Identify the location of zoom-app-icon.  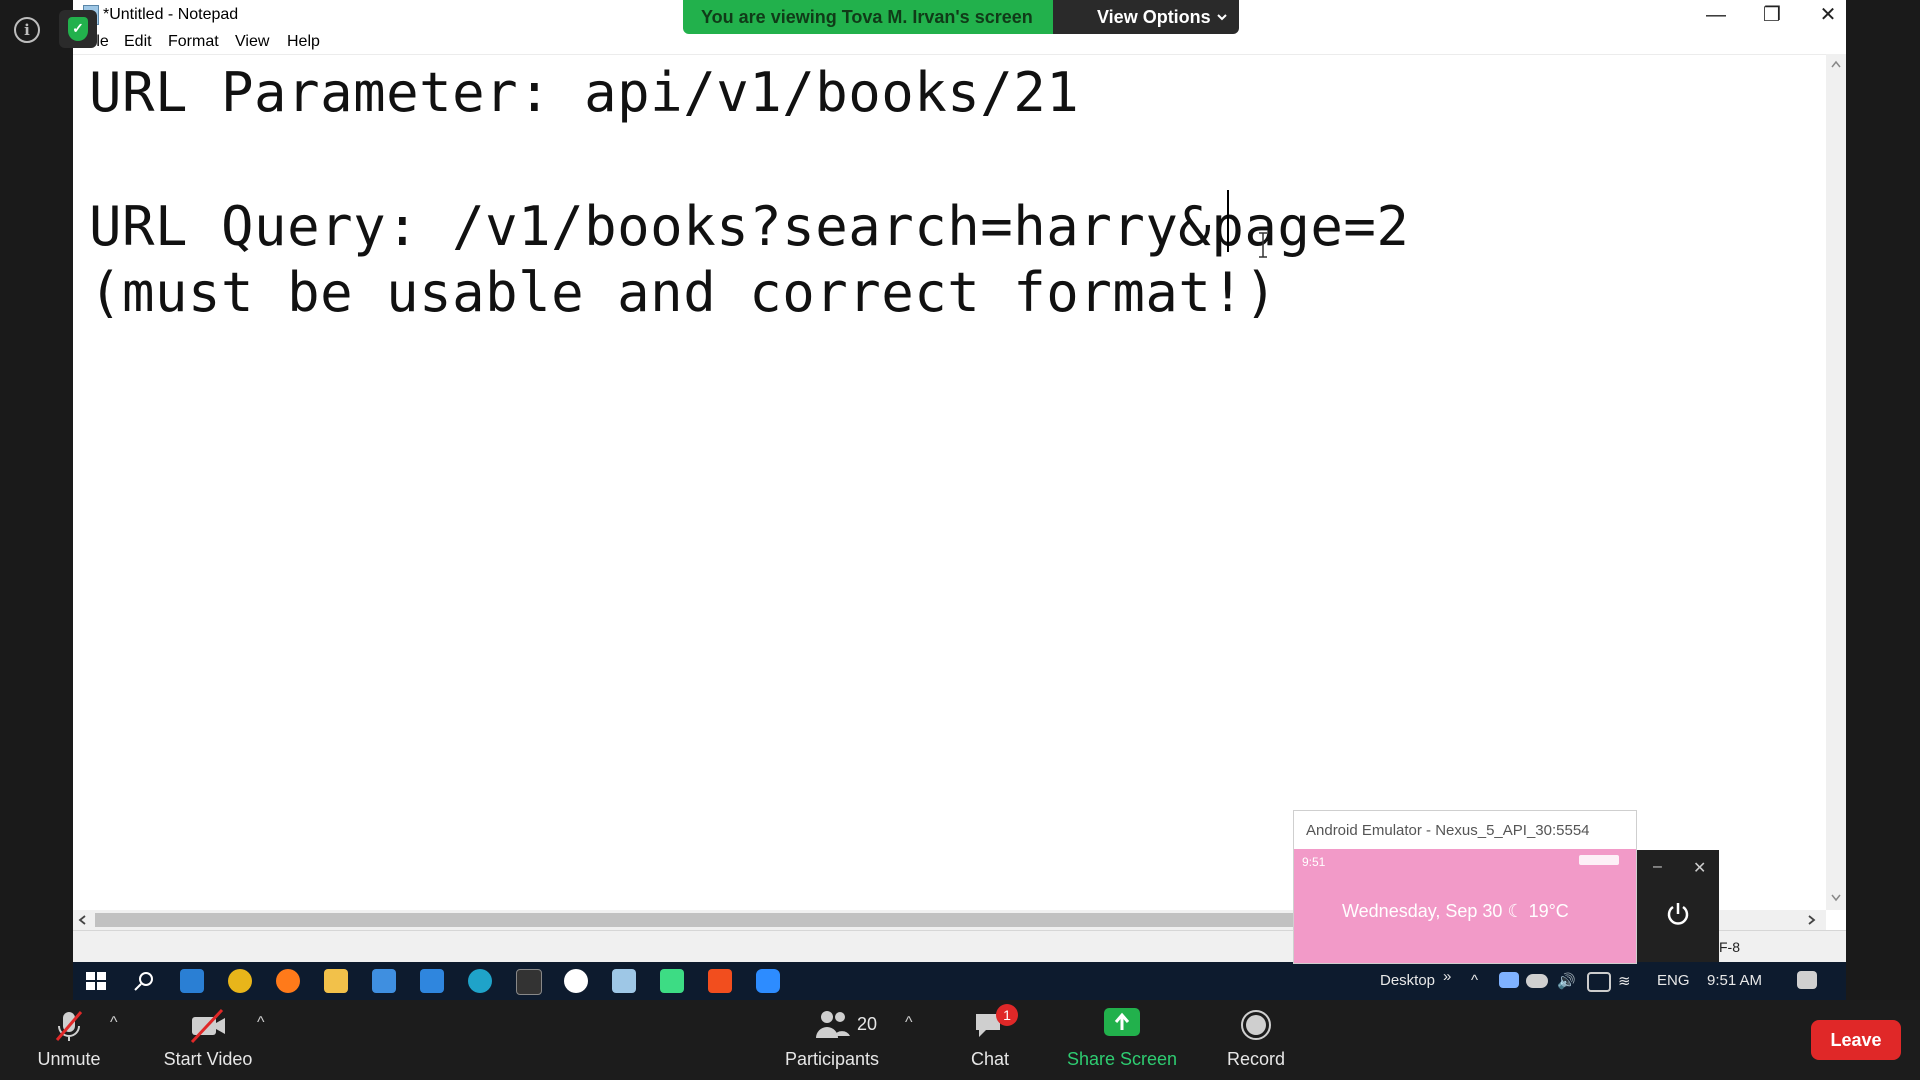
(768, 981).